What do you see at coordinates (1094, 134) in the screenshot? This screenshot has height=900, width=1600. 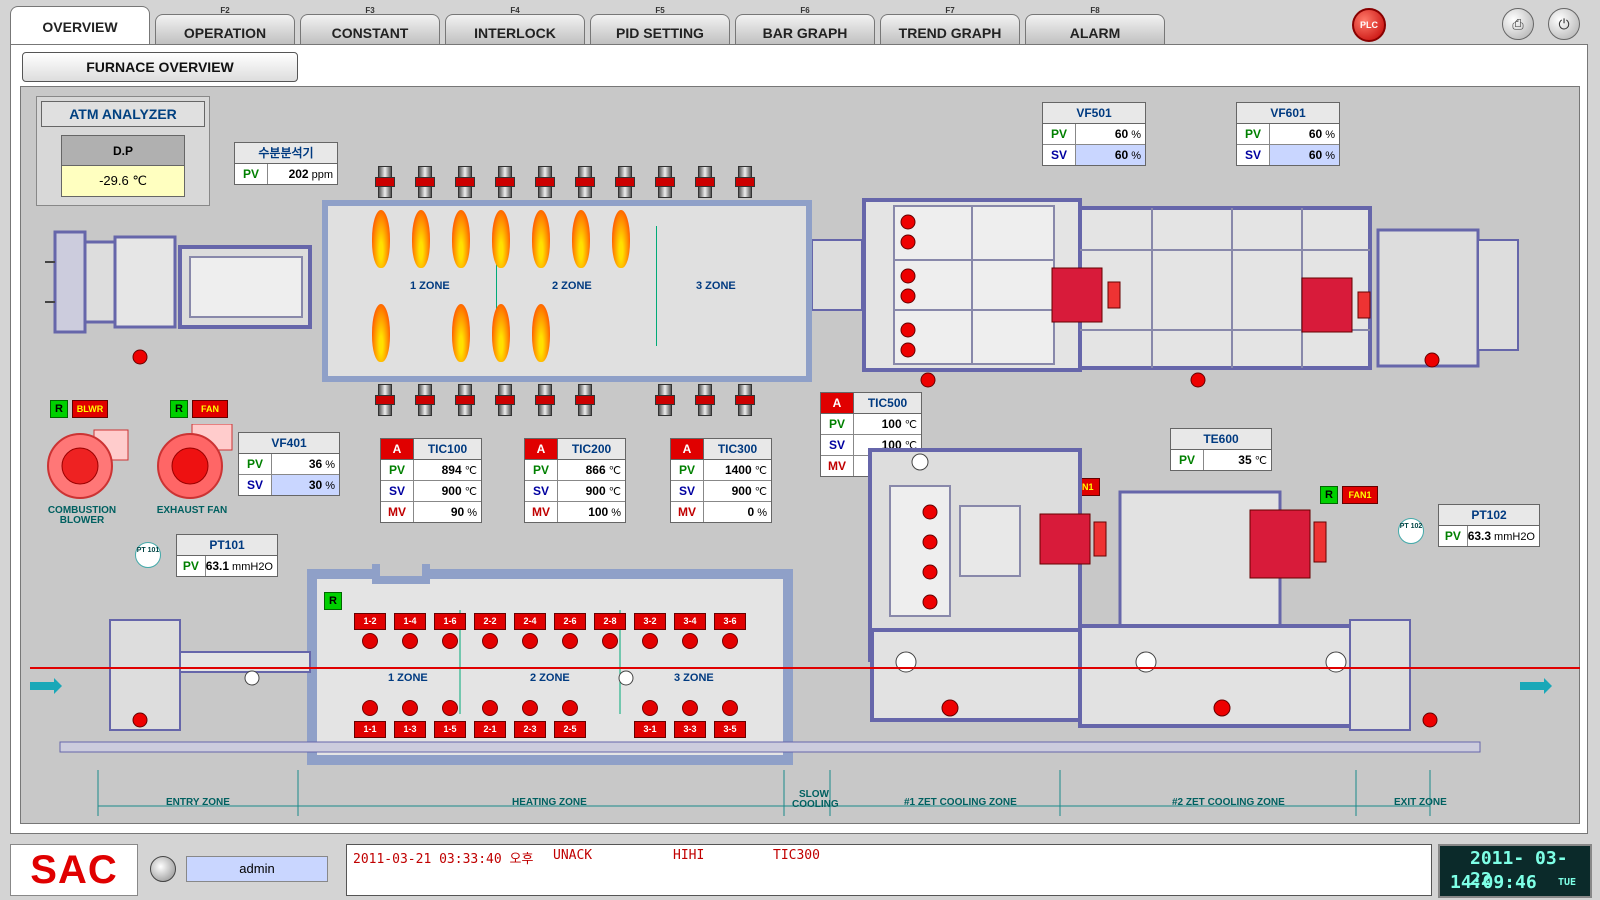 I see `vf501-box: VF501 PV 60% SV 60%` at bounding box center [1094, 134].